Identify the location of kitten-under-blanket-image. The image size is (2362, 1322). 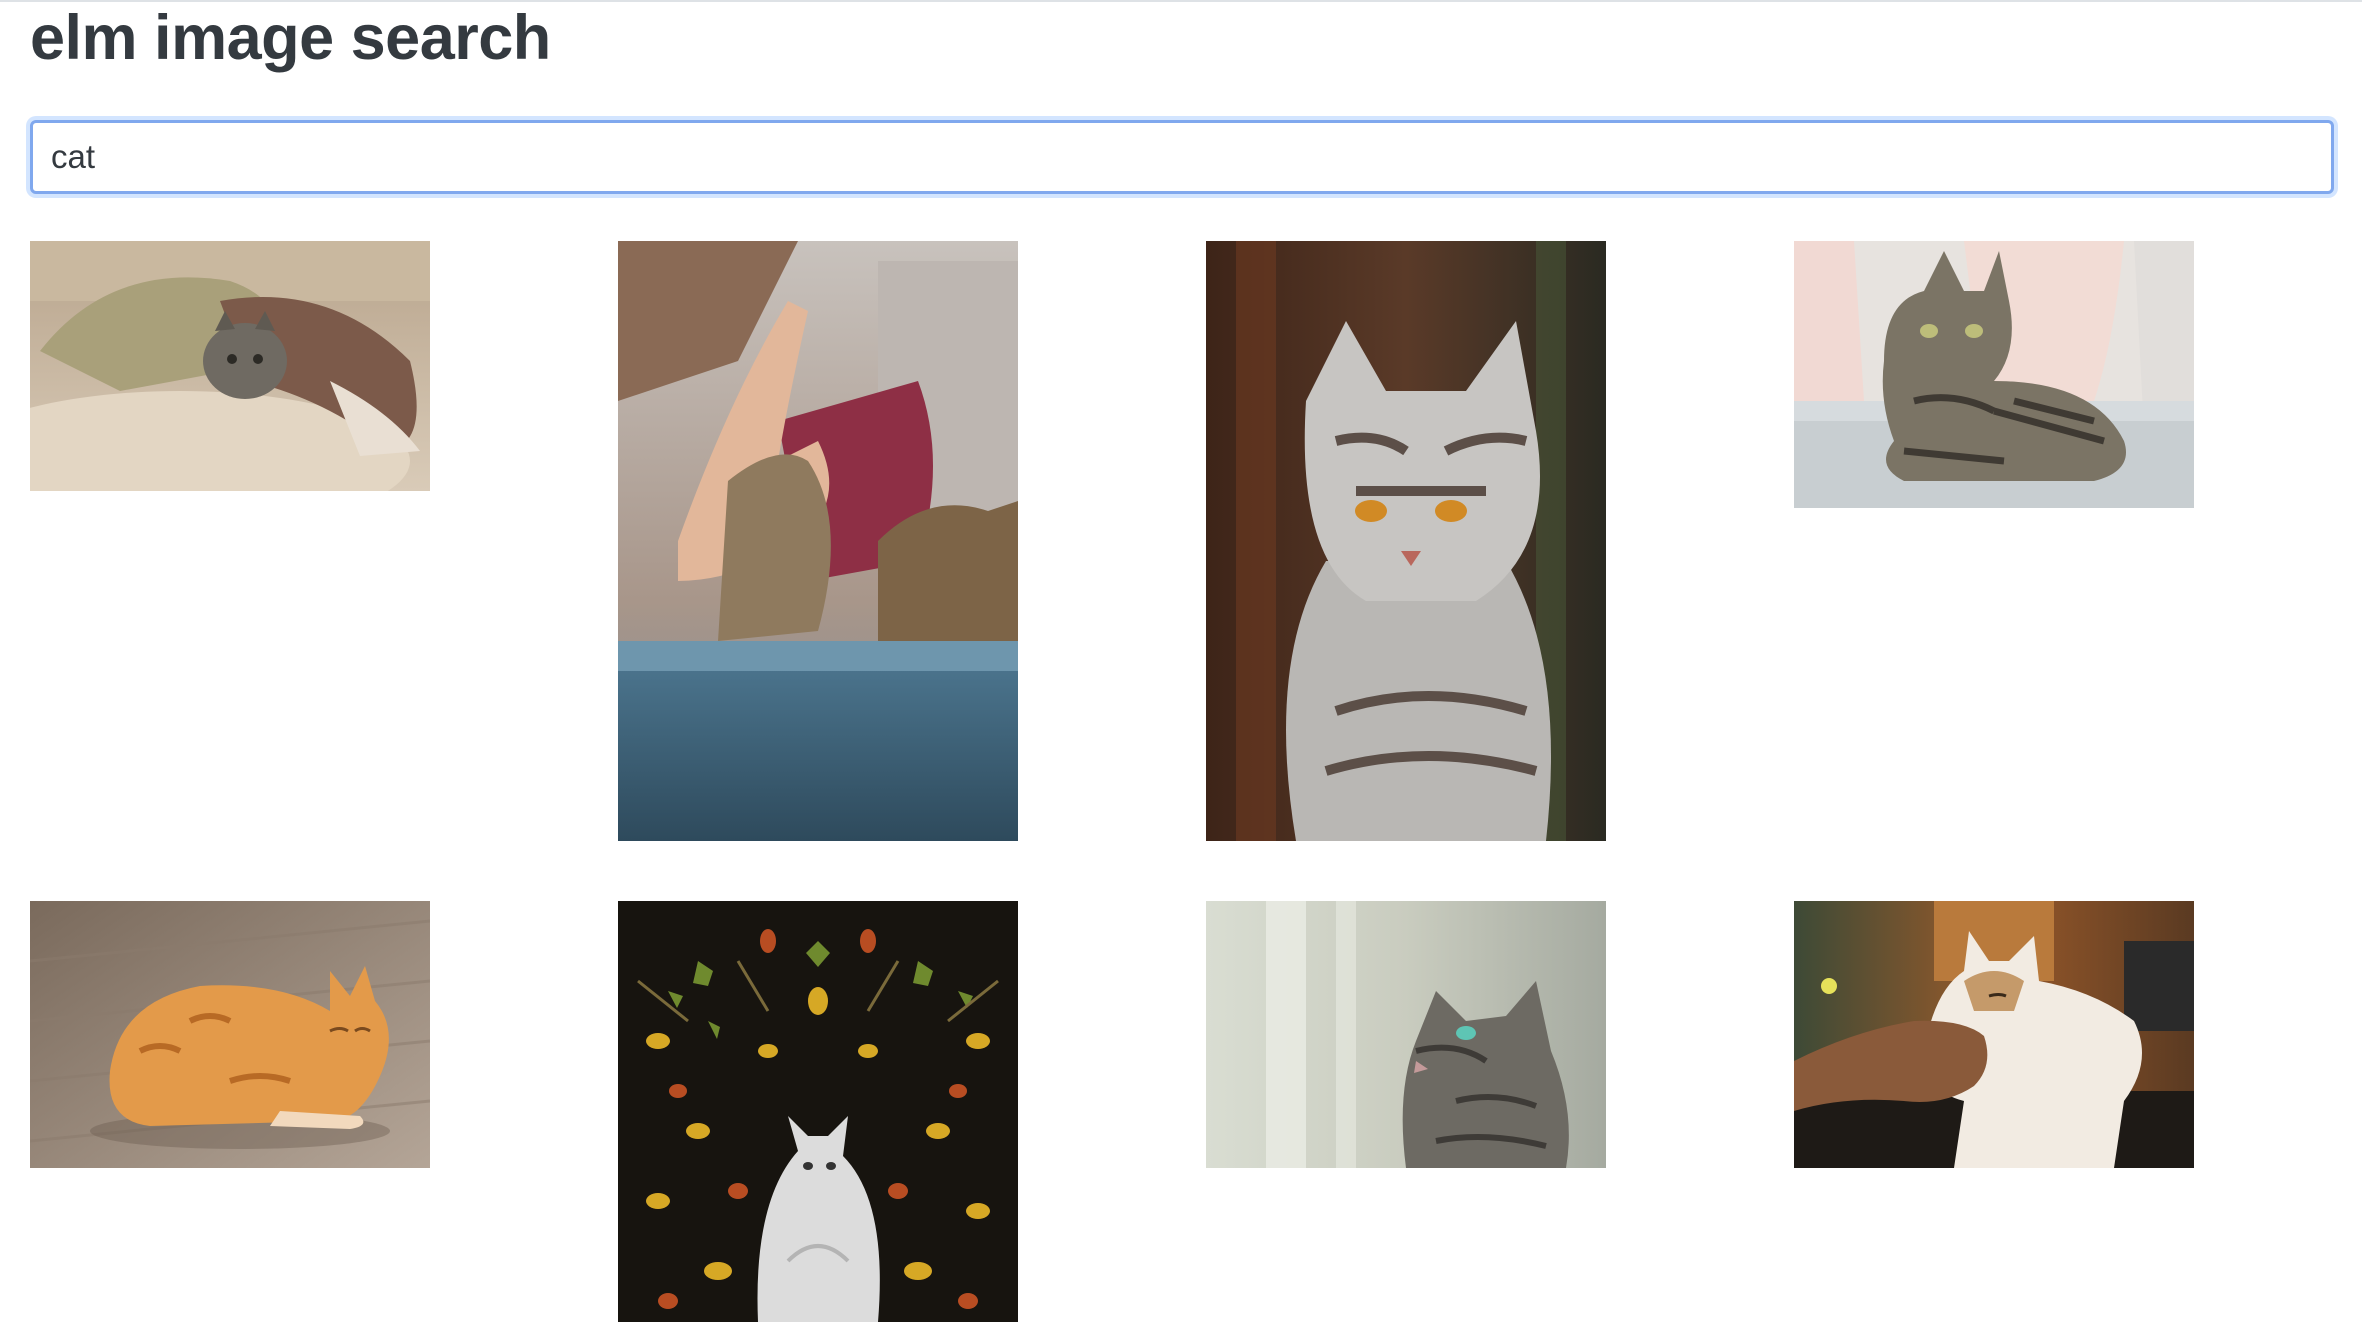
(230, 366).